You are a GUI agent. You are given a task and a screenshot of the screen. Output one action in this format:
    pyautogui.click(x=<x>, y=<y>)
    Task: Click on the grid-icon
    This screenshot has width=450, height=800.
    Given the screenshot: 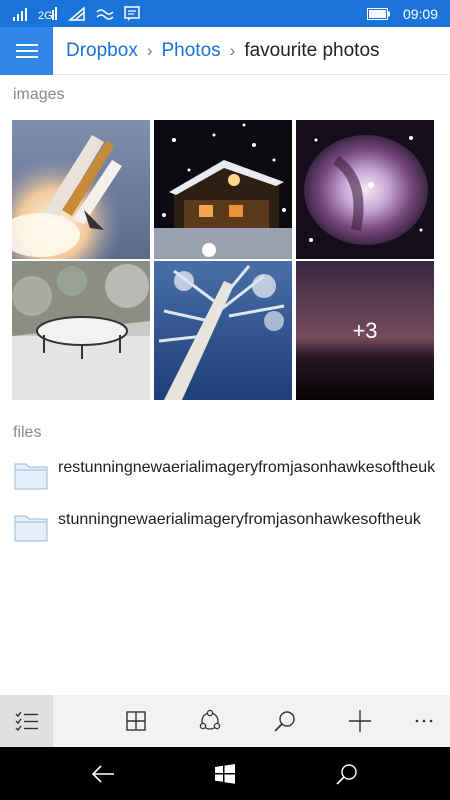 What is the action you would take?
    pyautogui.click(x=136, y=721)
    